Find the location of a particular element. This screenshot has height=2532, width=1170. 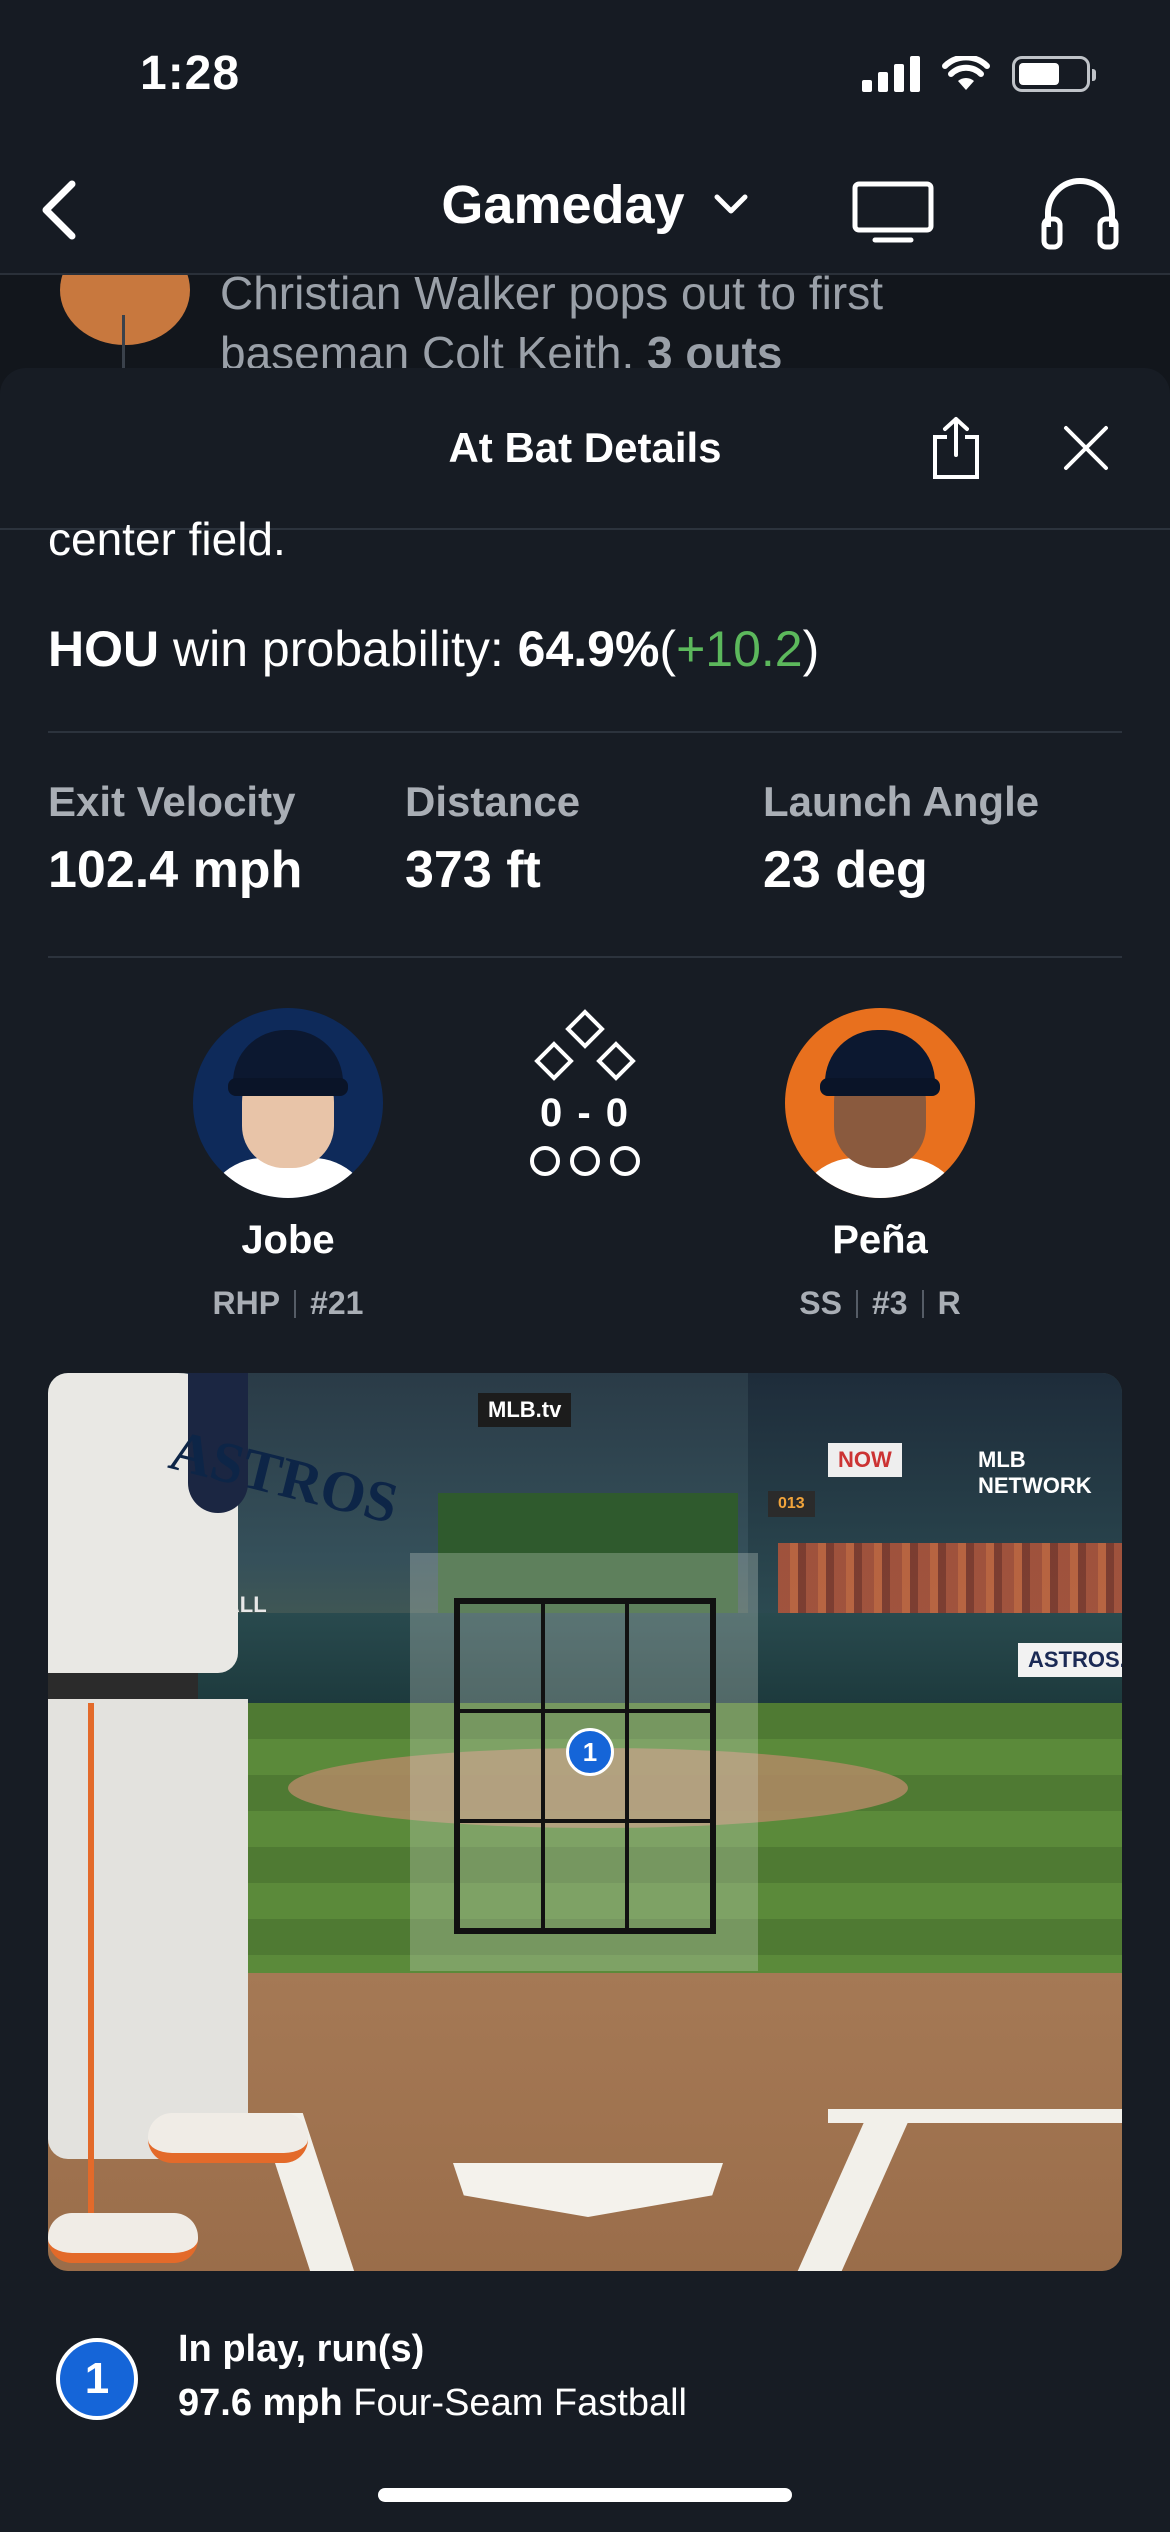

stat-label: Distance is located at coordinates (493, 801).